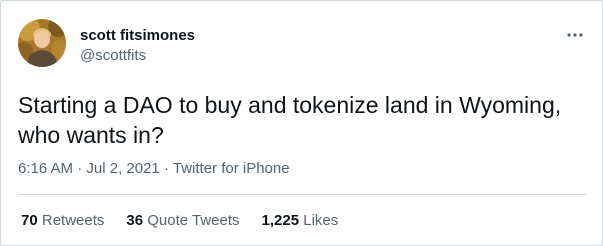  Describe the element at coordinates (135, 220) in the screenshot. I see `quote-tweets-count: 36` at that location.